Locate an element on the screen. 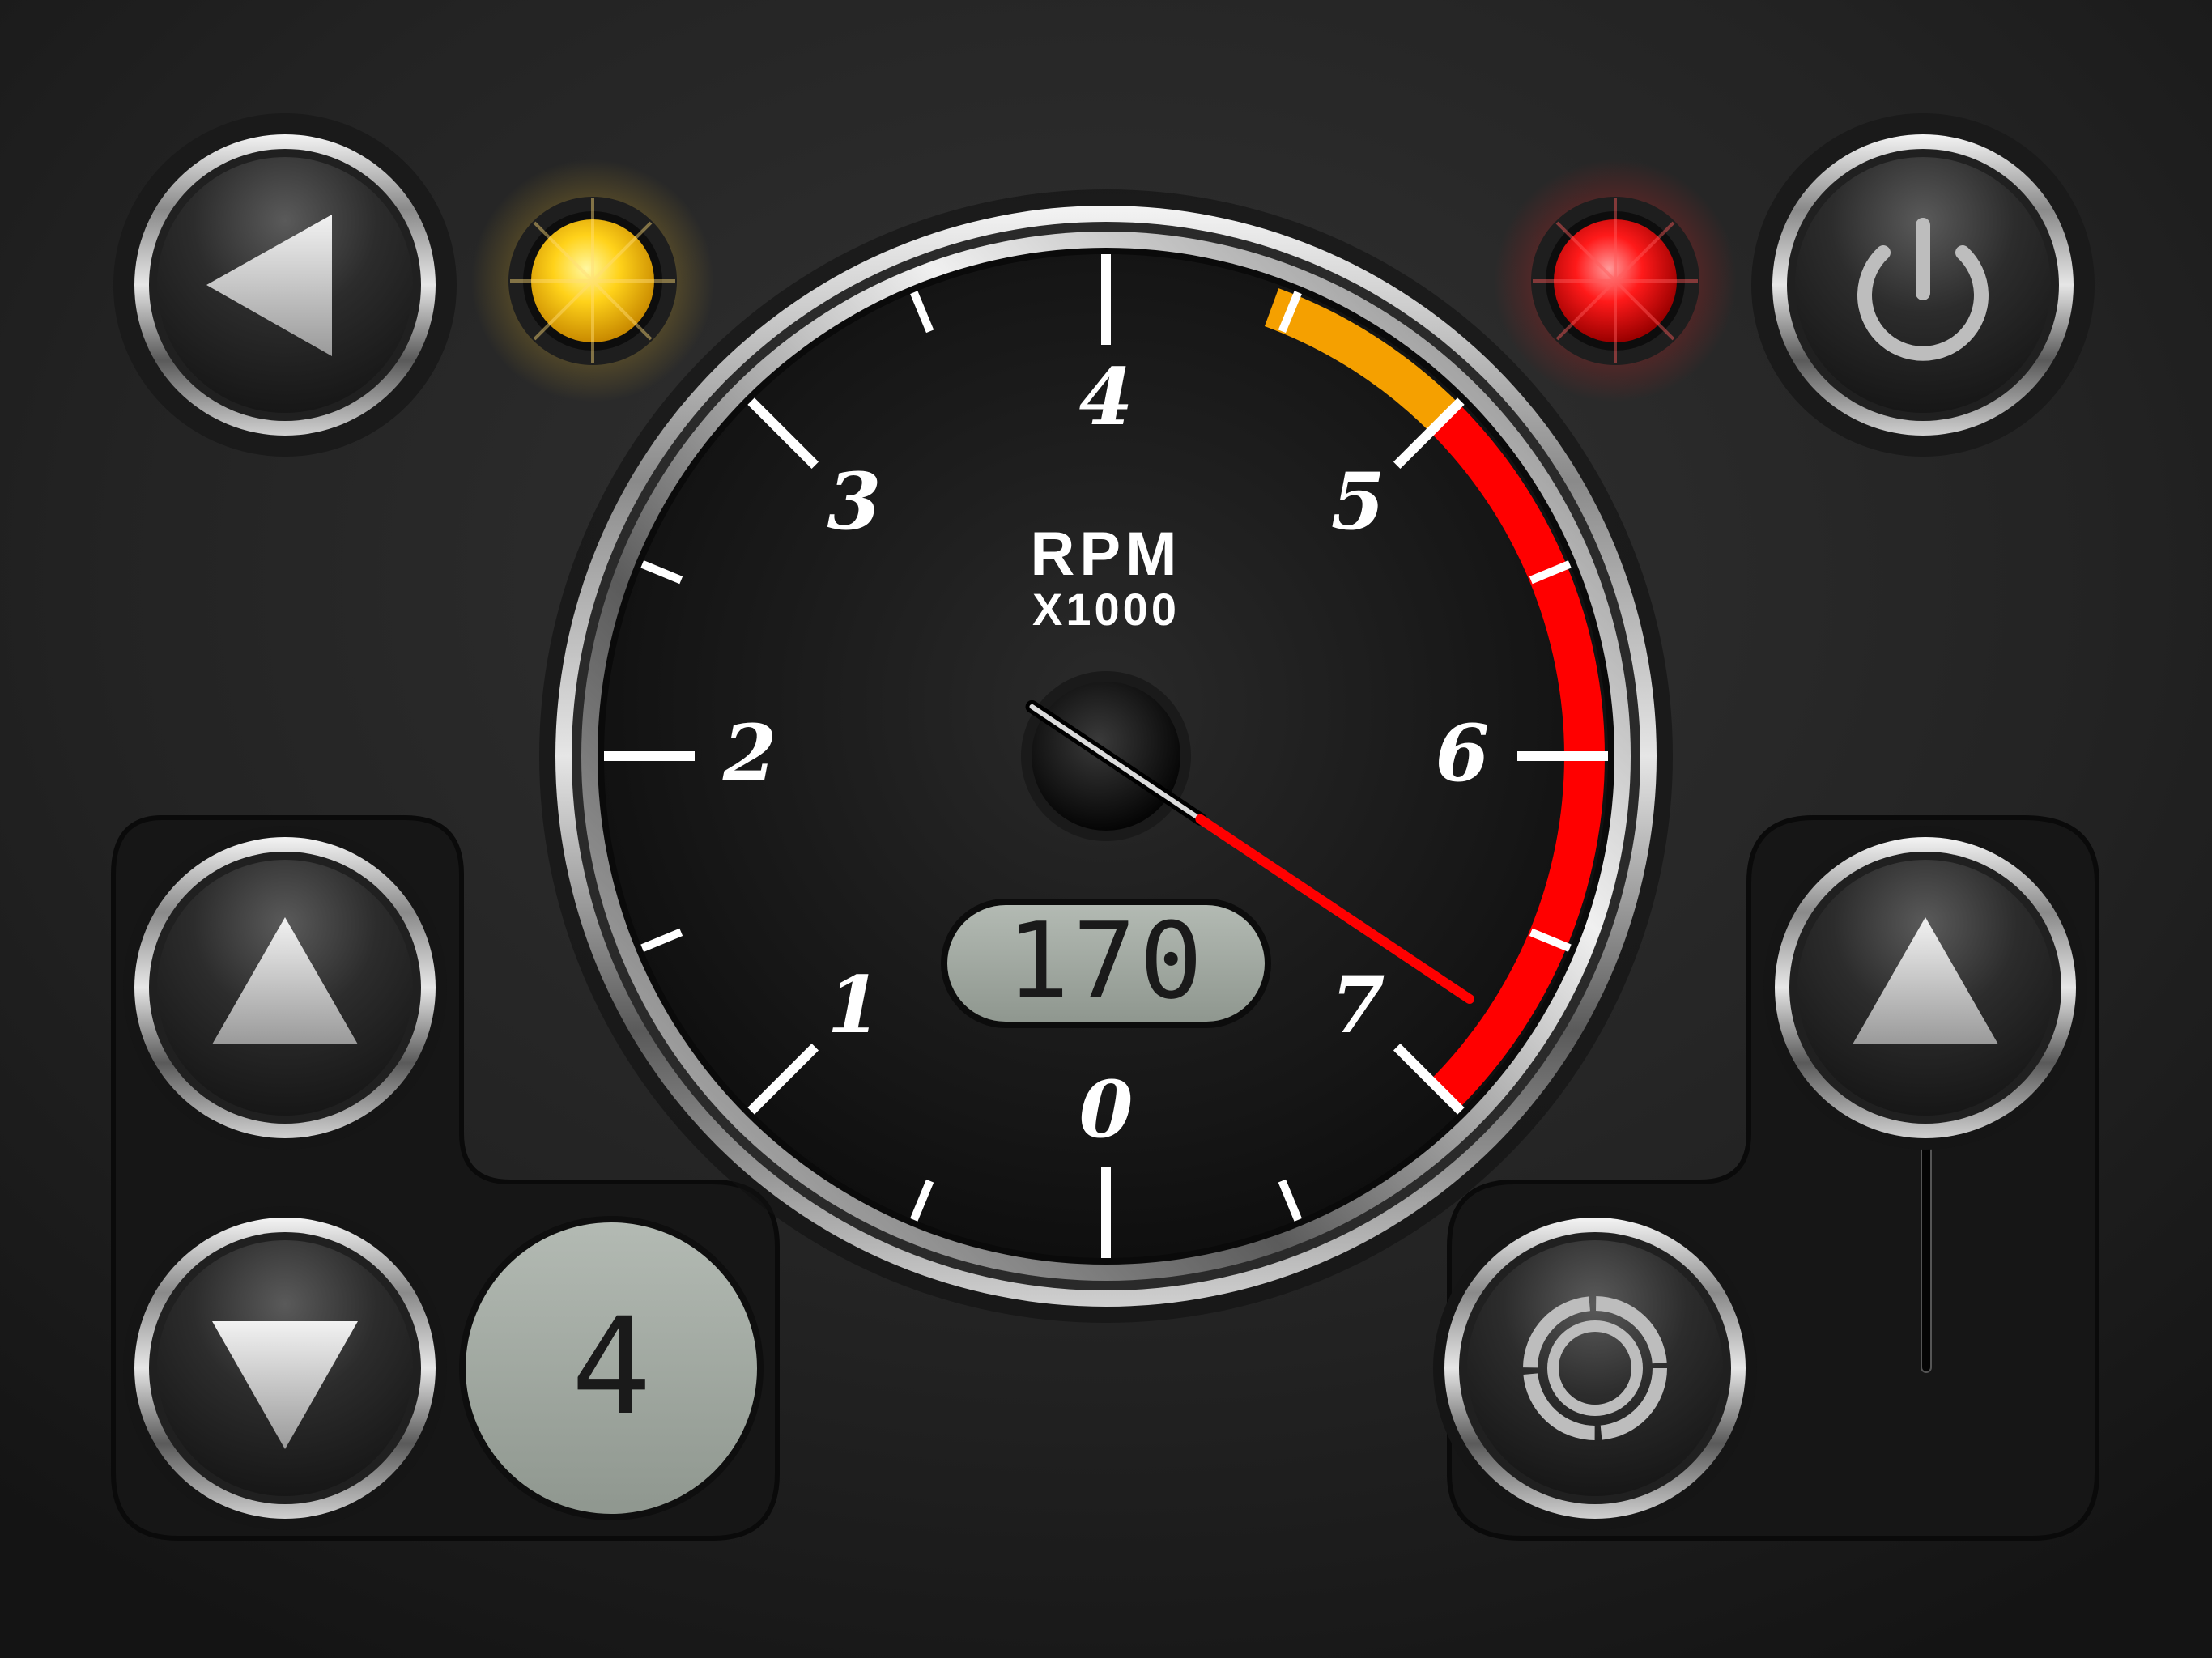  gear-up-button is located at coordinates (285, 988).